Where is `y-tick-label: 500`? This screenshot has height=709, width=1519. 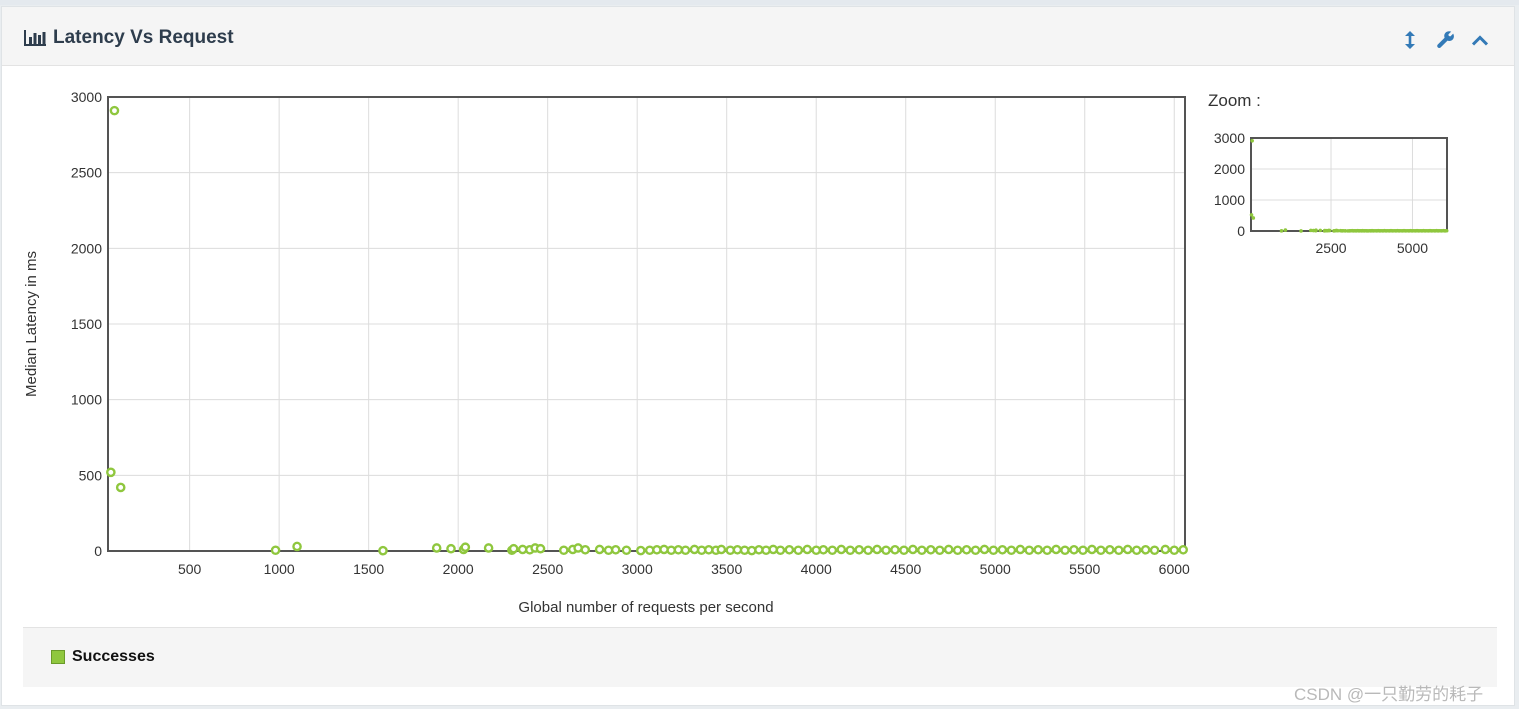
y-tick-label: 500 is located at coordinates (91, 475).